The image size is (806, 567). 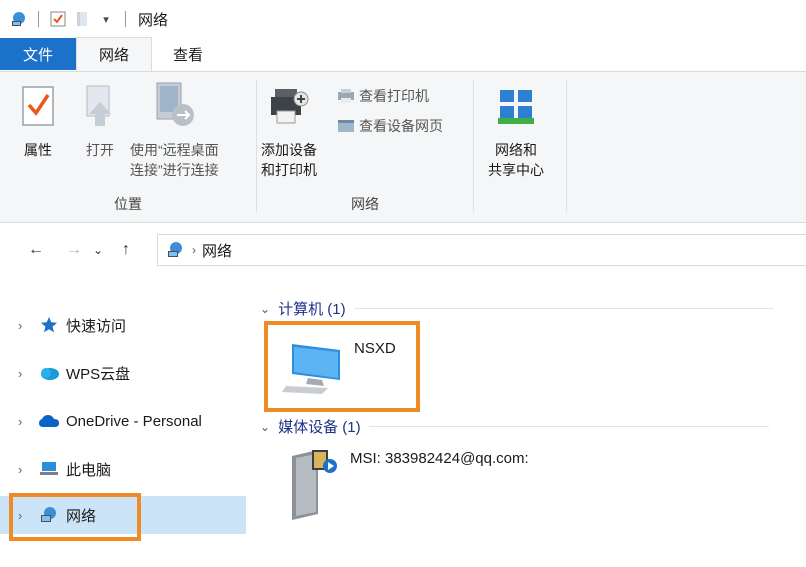 I want to click on group-header-label: 计算机 (1), so click(x=312, y=309).